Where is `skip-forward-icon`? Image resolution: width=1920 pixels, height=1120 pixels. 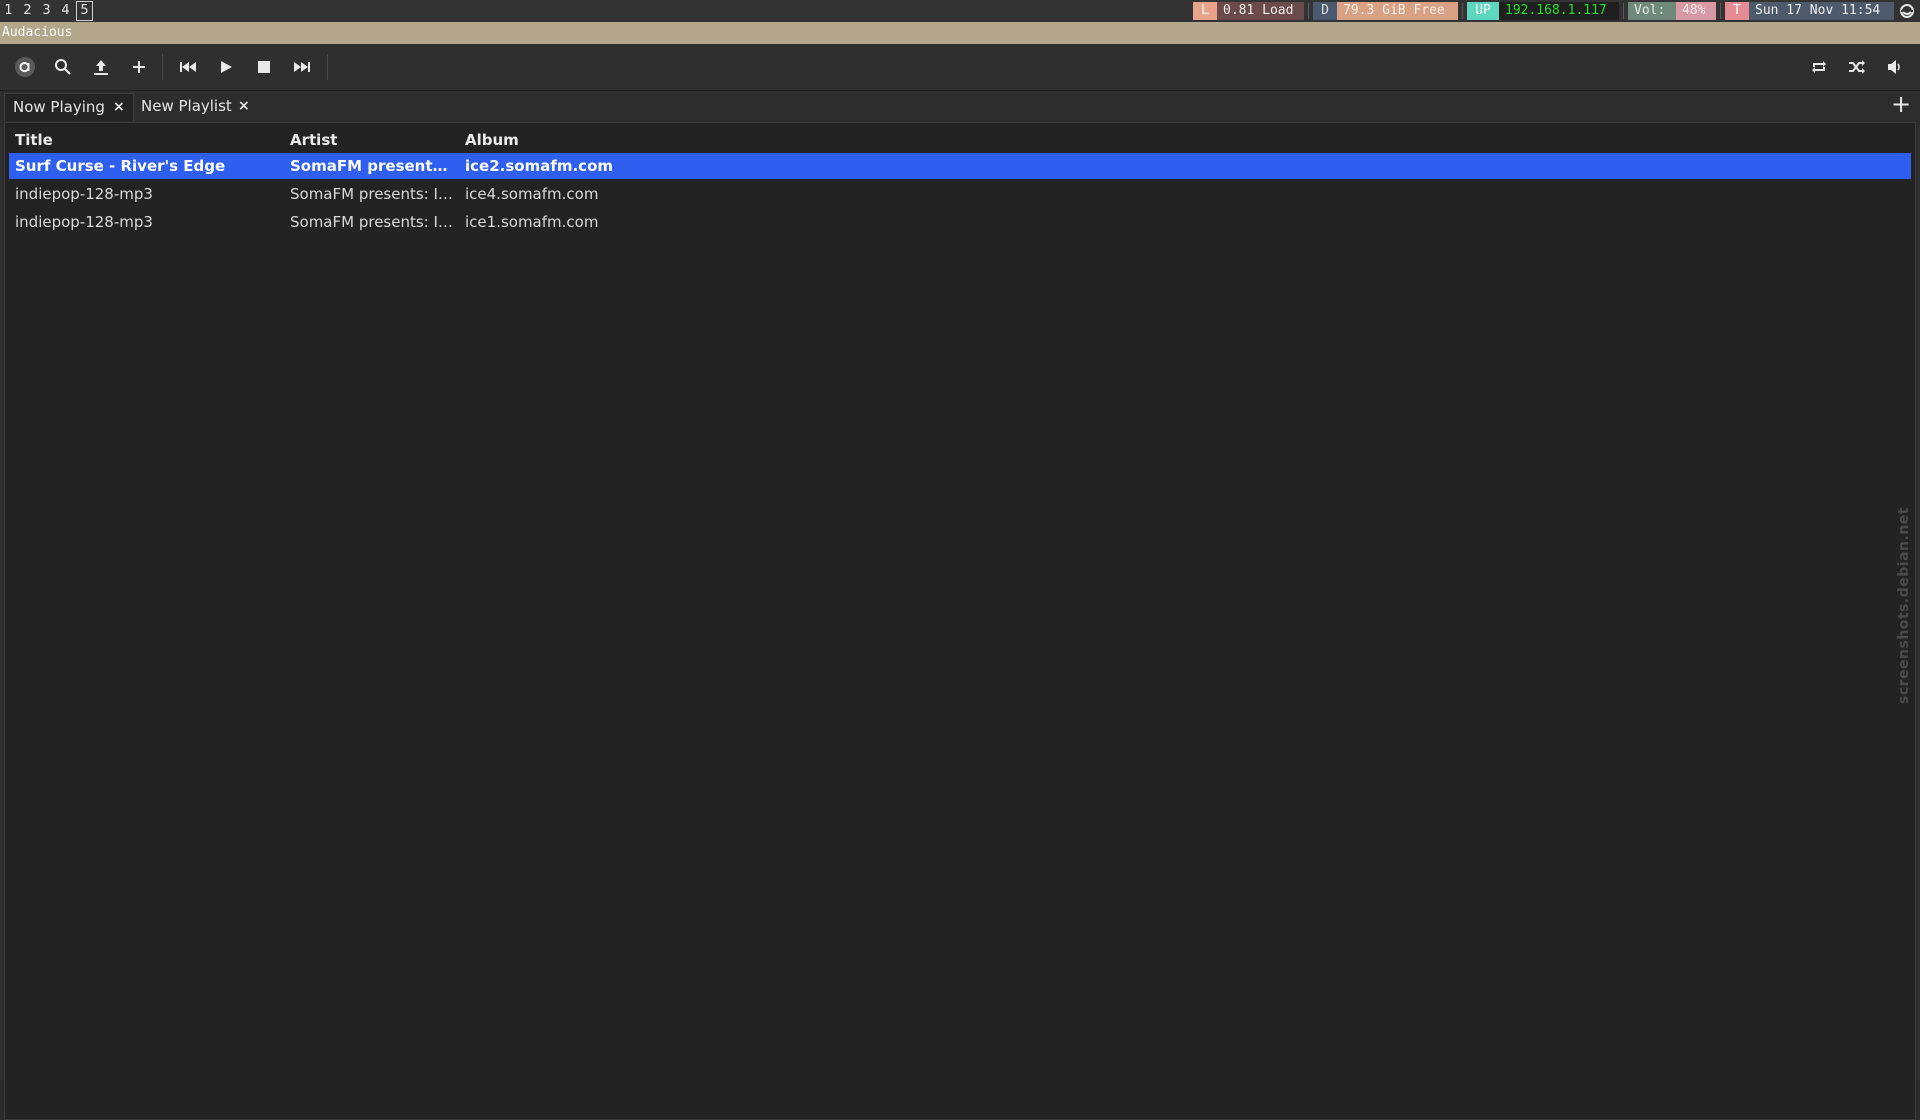 skip-forward-icon is located at coordinates (302, 67).